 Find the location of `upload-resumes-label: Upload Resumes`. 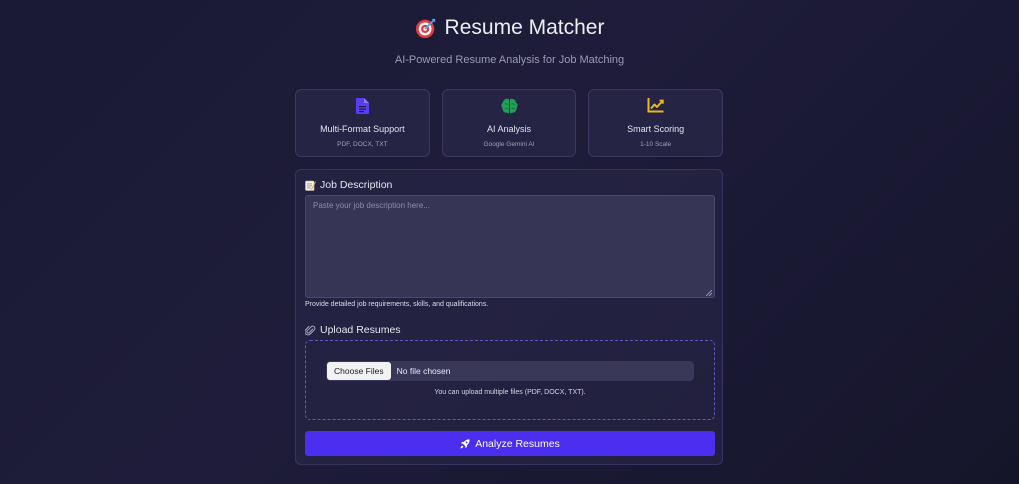

upload-resumes-label: Upload Resumes is located at coordinates (353, 330).